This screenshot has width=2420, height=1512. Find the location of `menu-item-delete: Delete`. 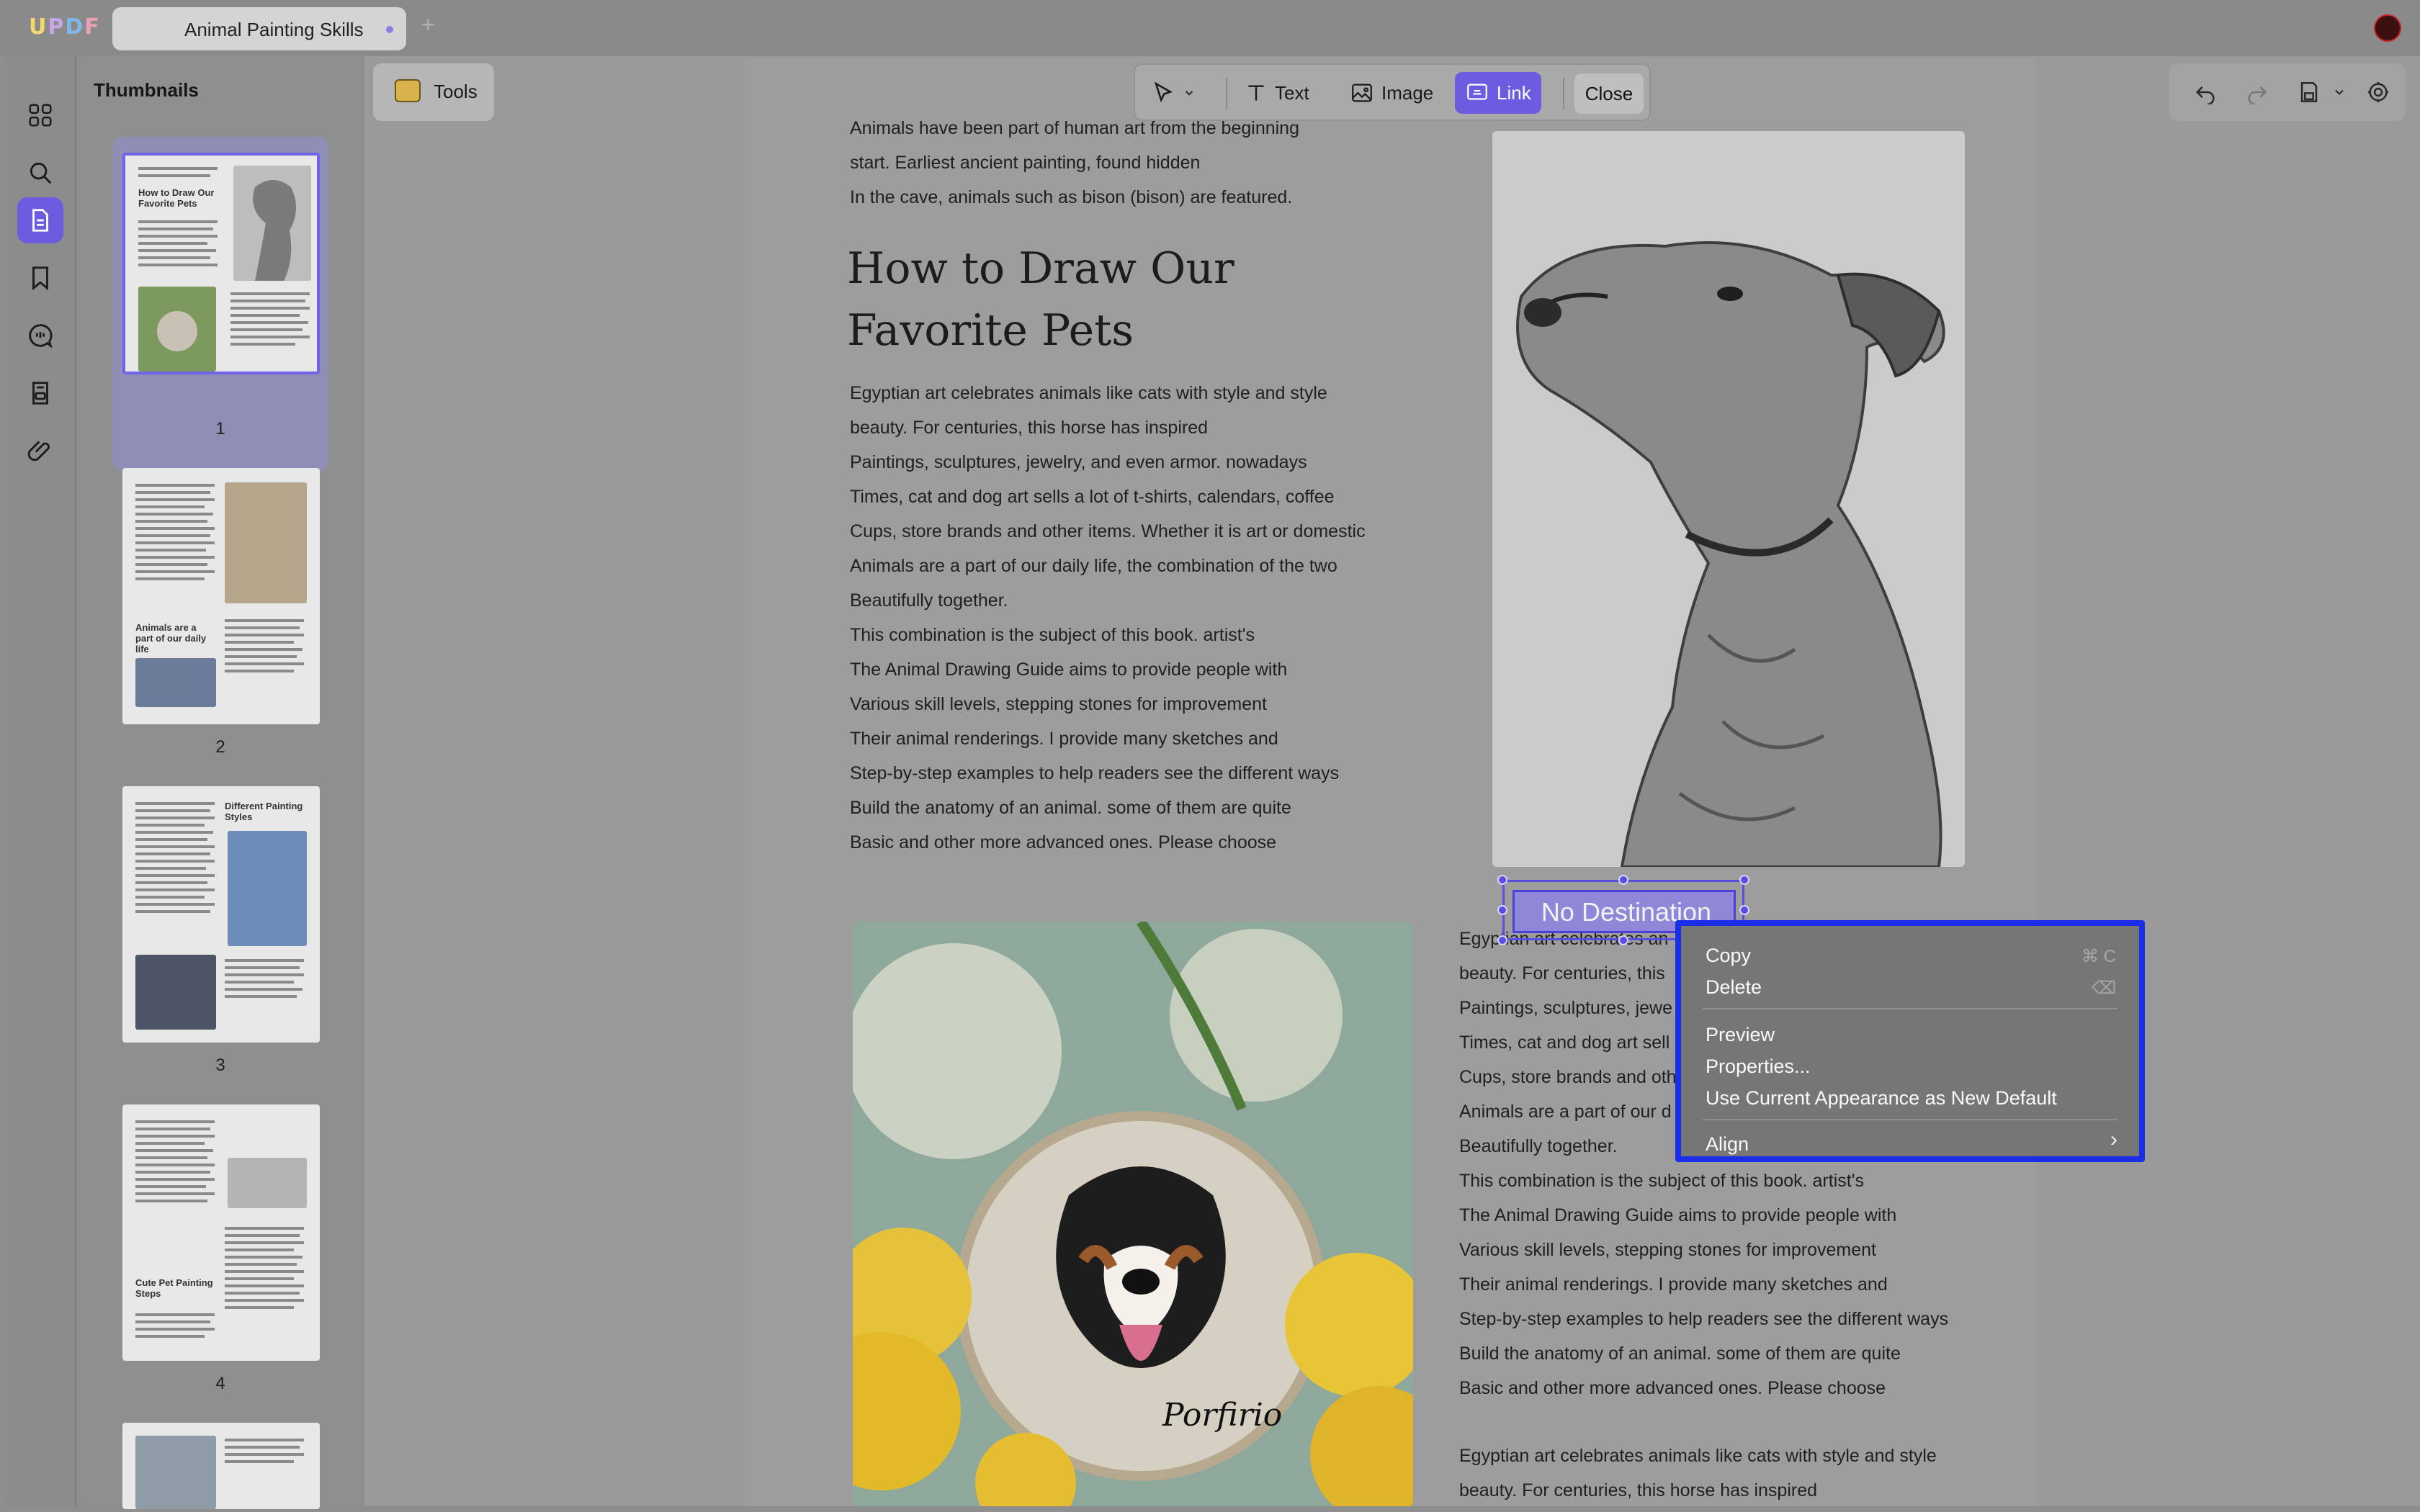

menu-item-delete: Delete is located at coordinates (1734, 987).